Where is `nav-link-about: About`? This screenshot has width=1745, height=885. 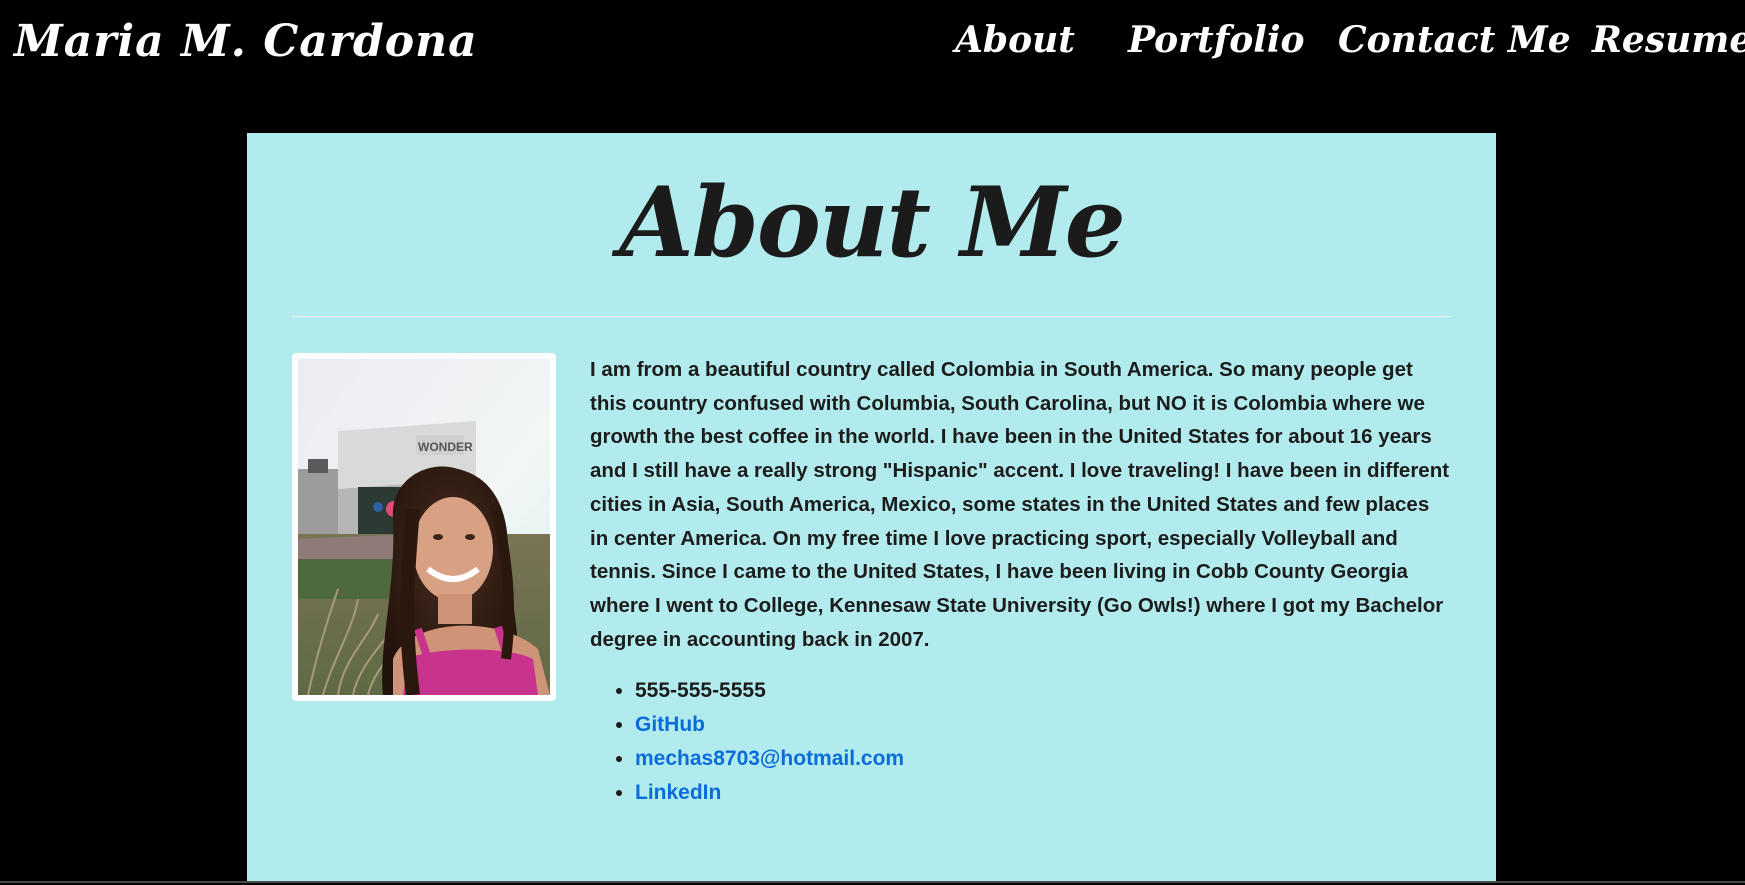 nav-link-about: About is located at coordinates (1015, 40).